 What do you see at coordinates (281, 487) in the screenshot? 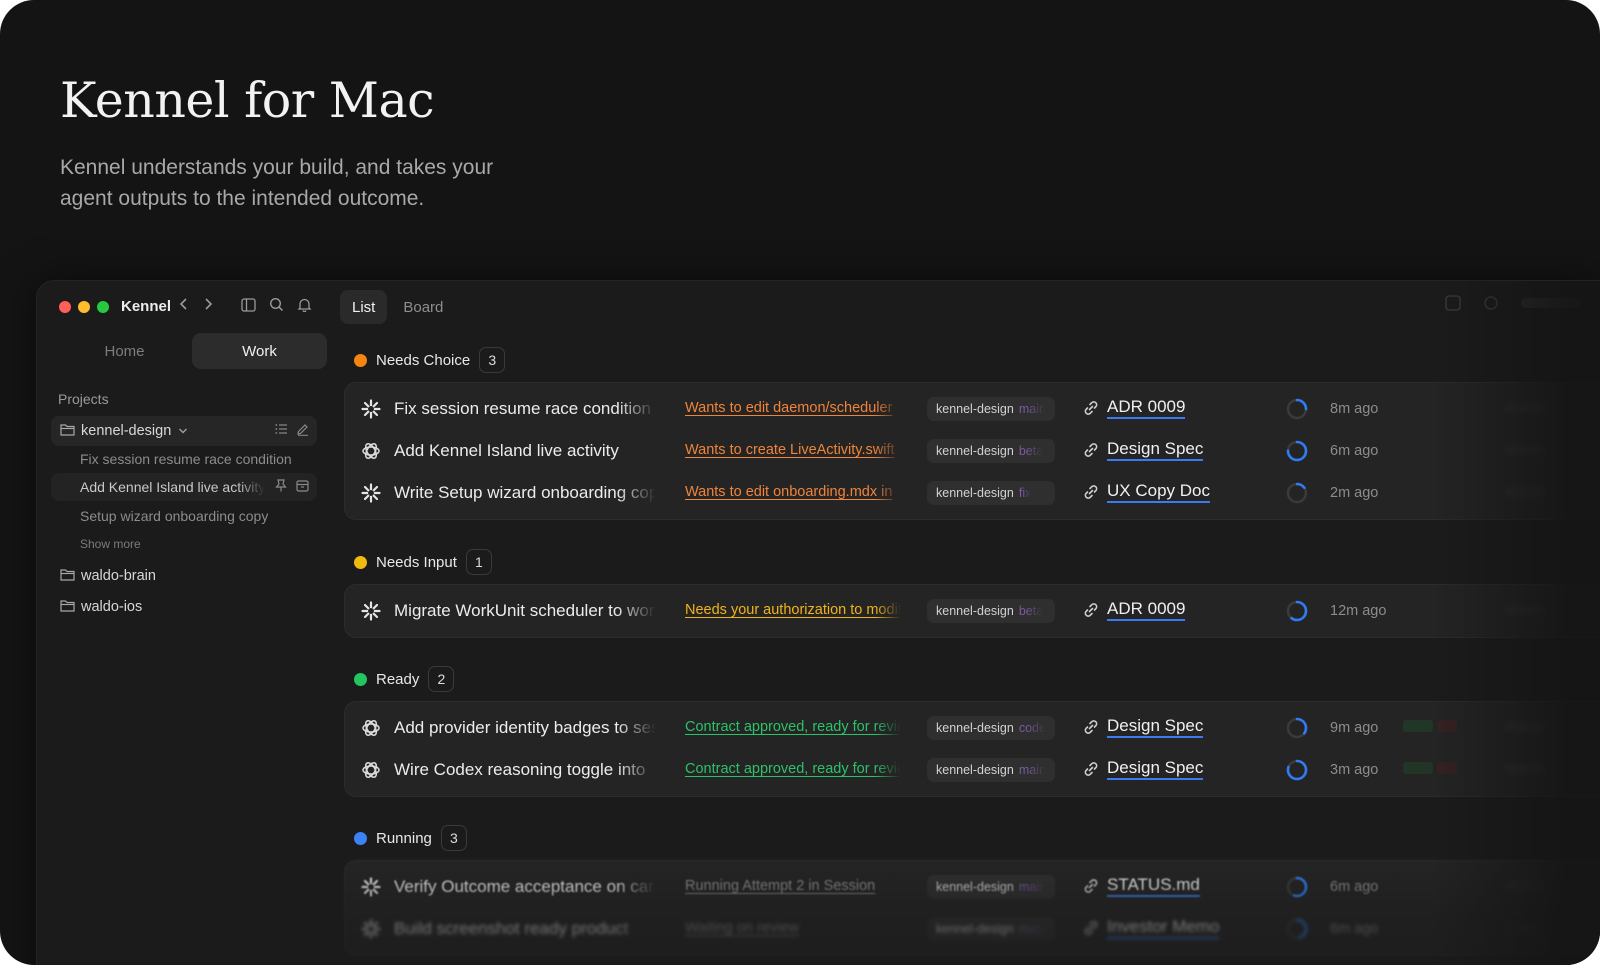
I see `pin-icon` at bounding box center [281, 487].